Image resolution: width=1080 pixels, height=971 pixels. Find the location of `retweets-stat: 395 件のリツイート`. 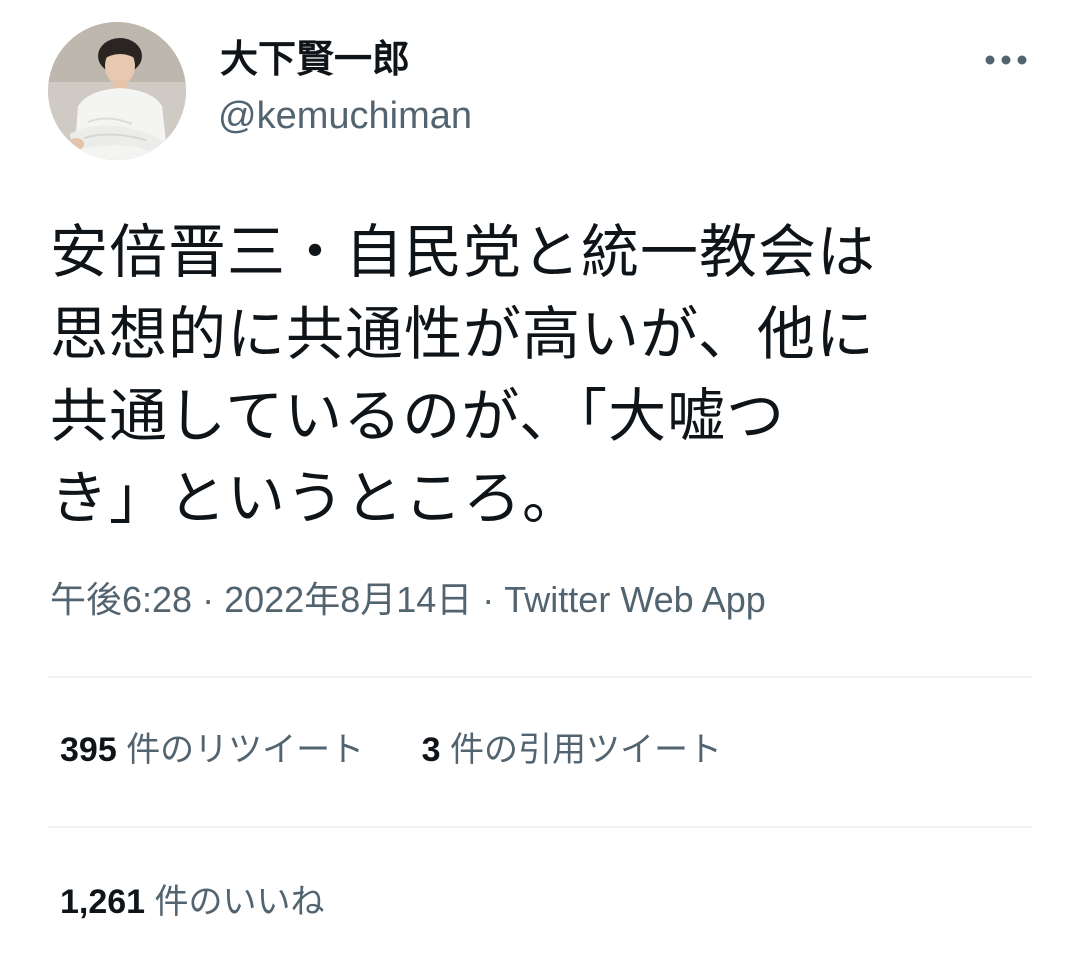

retweets-stat: 395 件のリツイート is located at coordinates (212, 750).